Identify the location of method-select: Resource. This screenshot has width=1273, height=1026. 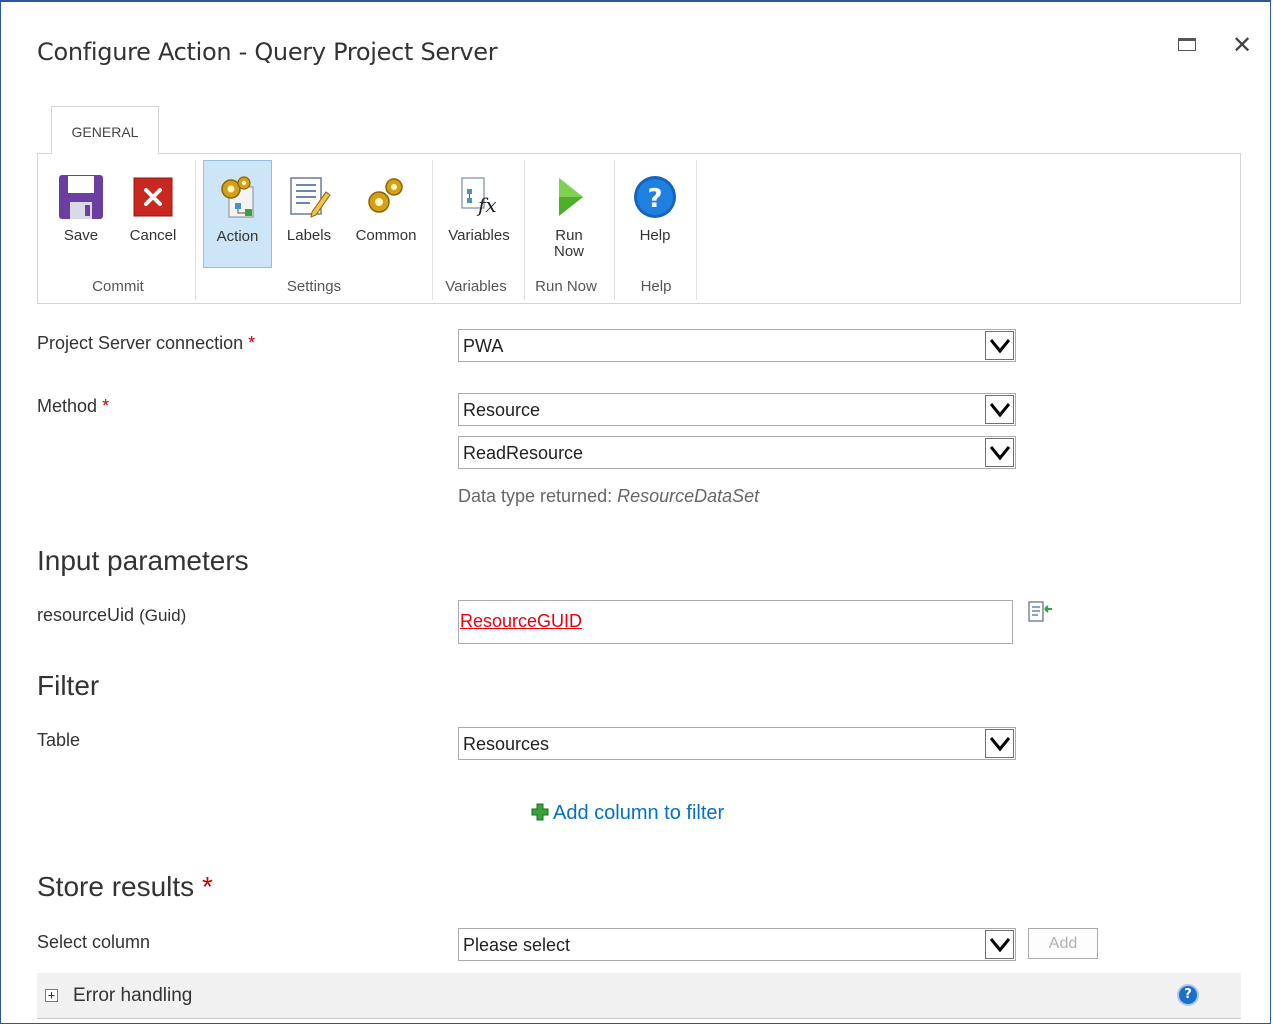
(737, 409).